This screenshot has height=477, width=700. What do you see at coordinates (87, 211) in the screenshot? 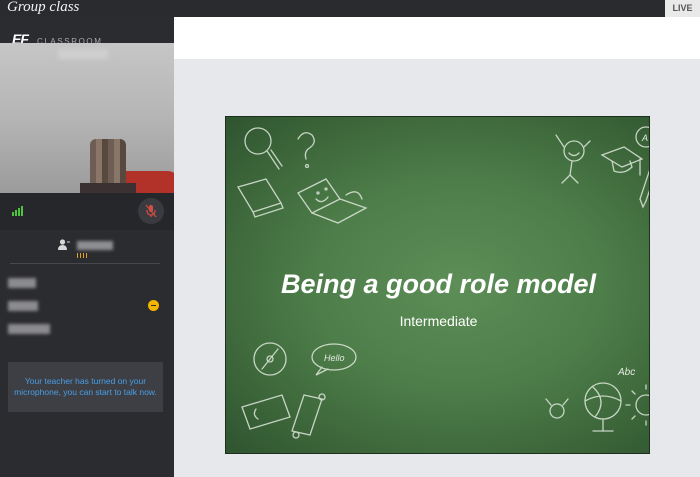
I see `video-controls` at bounding box center [87, 211].